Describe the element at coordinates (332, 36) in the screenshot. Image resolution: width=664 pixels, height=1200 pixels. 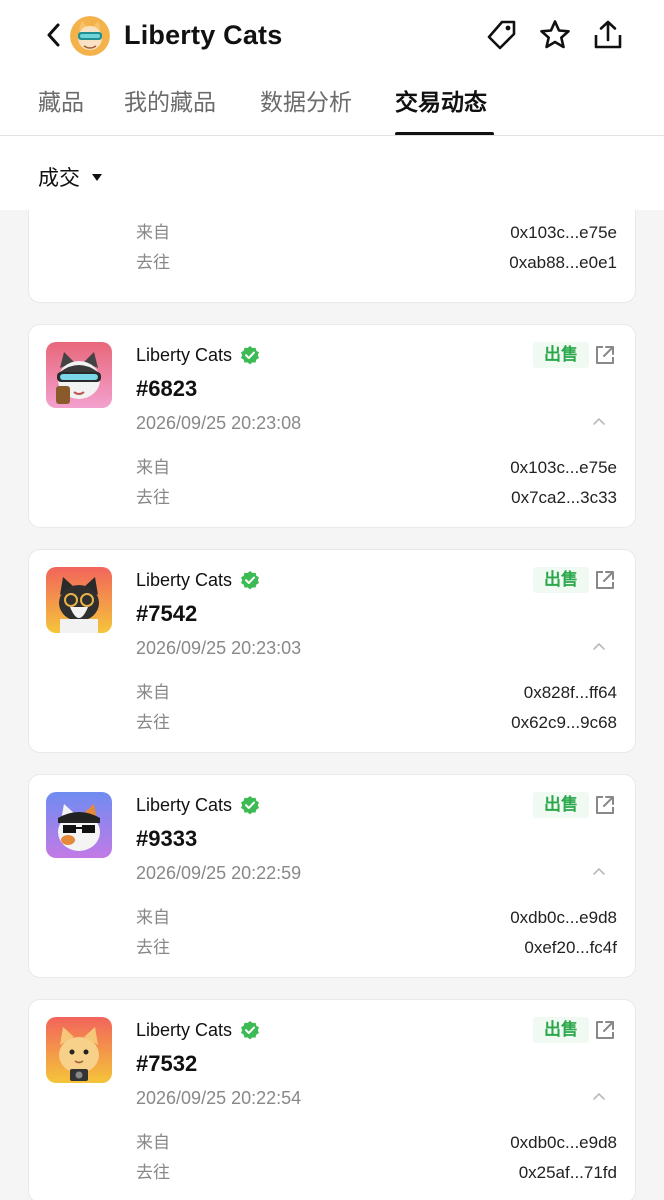
I see `header: Liberty Cats` at that location.